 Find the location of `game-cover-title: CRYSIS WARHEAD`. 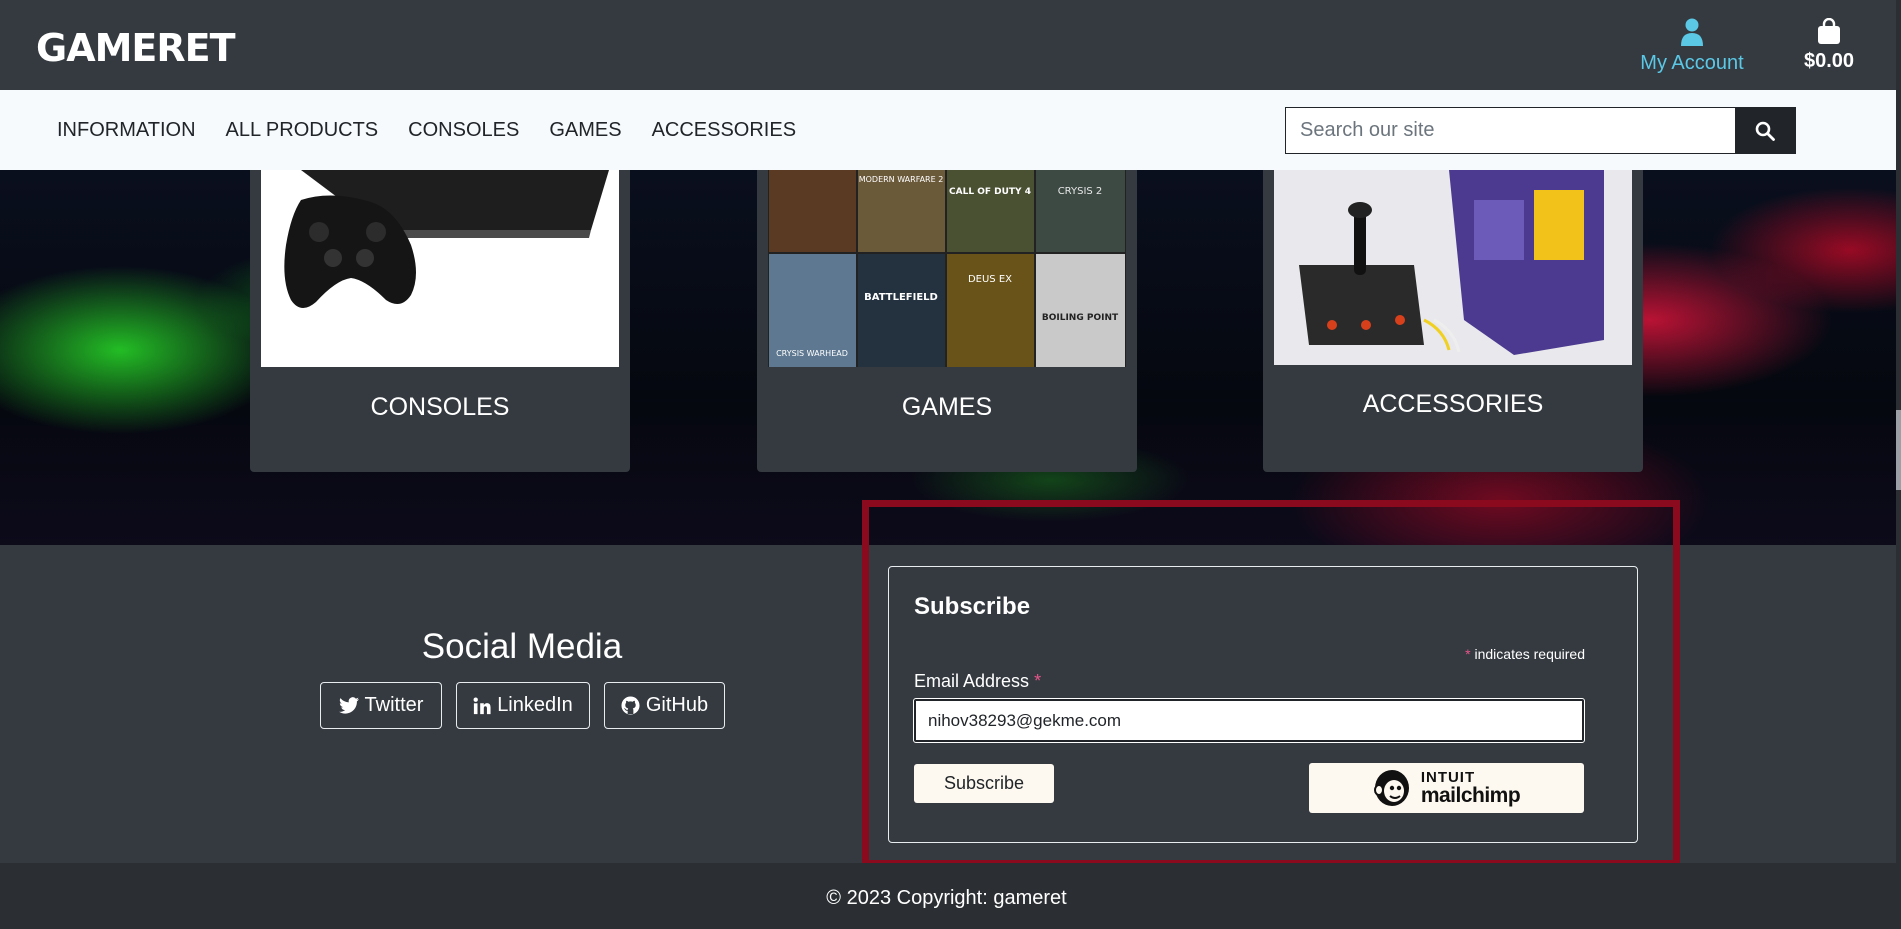

game-cover-title: CRYSIS WARHEAD is located at coordinates (812, 353).